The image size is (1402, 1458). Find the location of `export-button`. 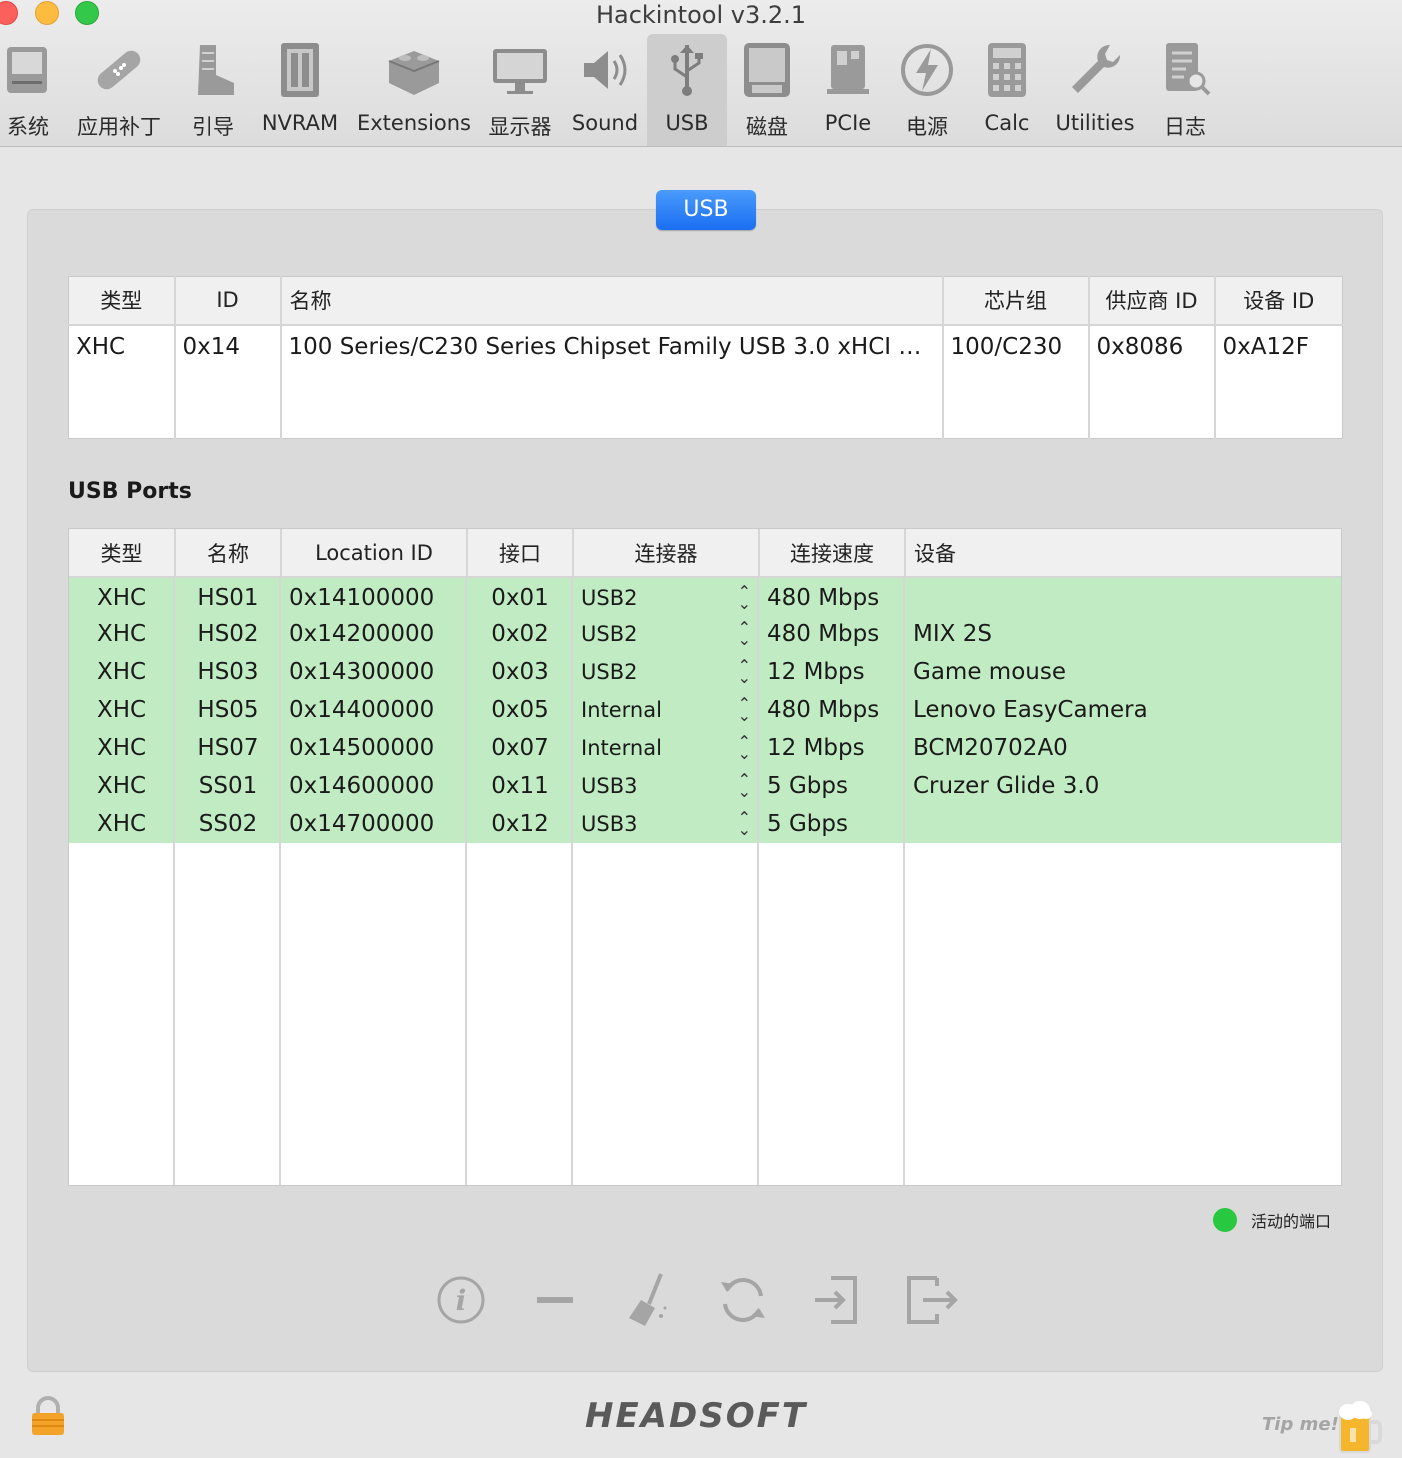

export-button is located at coordinates (931, 1300).